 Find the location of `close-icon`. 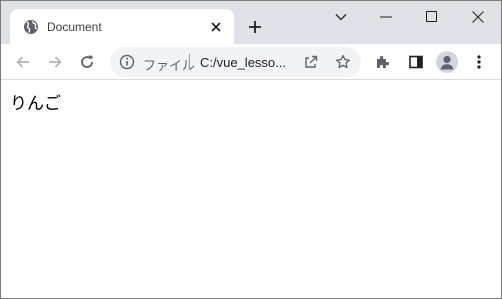

close-icon is located at coordinates (478, 16).